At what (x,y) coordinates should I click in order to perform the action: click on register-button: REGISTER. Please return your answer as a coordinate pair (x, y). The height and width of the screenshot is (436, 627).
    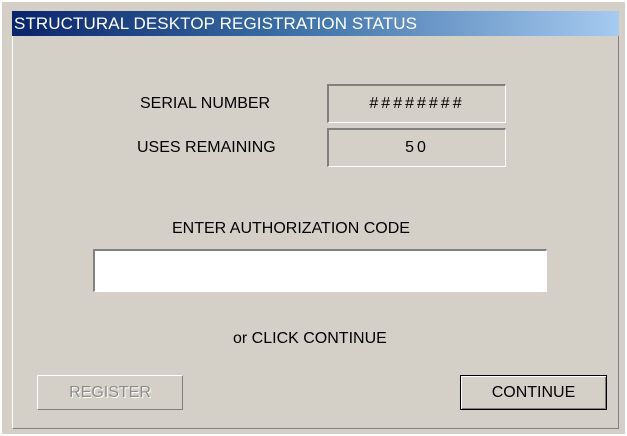
    Looking at the image, I should click on (110, 392).